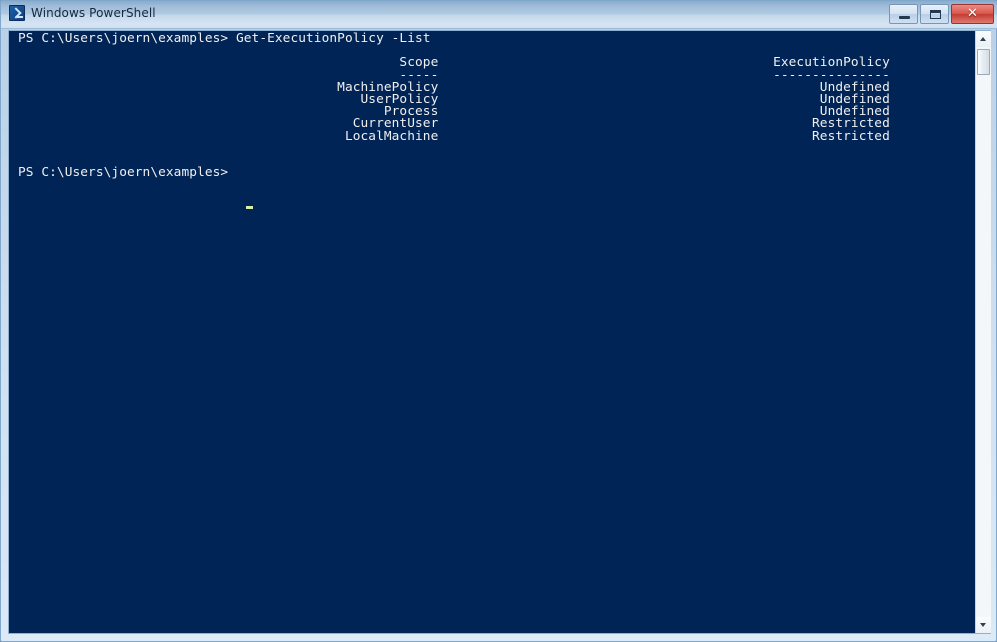 The width and height of the screenshot is (997, 642). I want to click on scrollbar-down-button, so click(983, 625).